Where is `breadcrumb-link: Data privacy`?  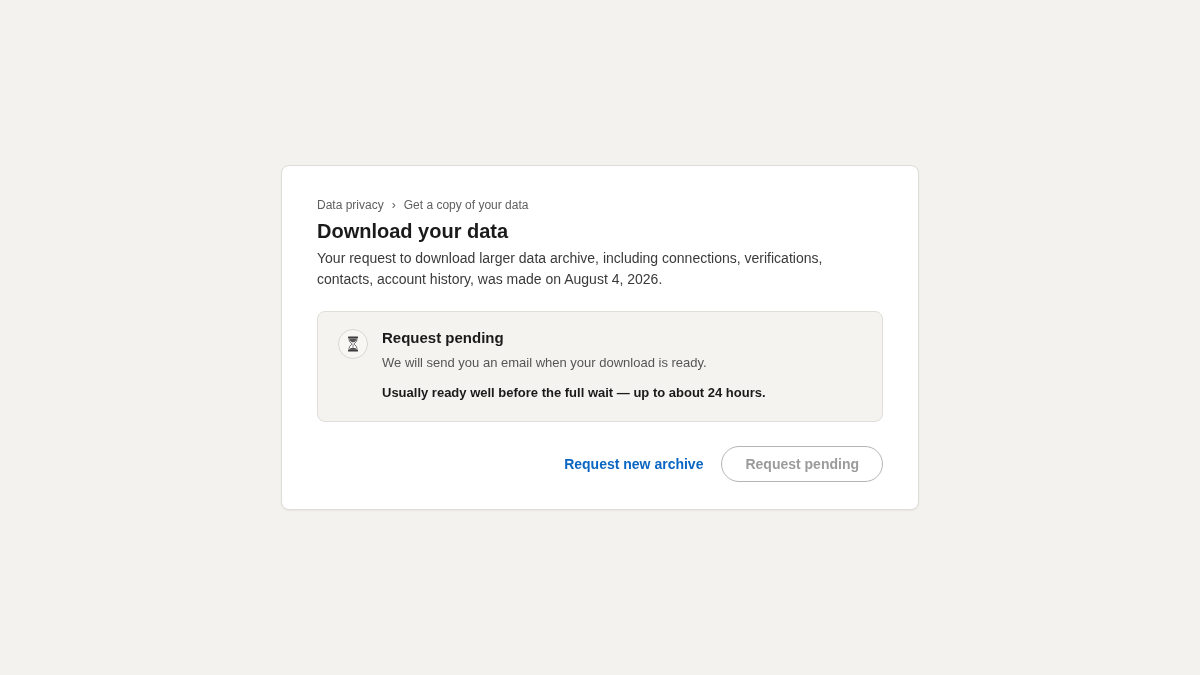 breadcrumb-link: Data privacy is located at coordinates (350, 205).